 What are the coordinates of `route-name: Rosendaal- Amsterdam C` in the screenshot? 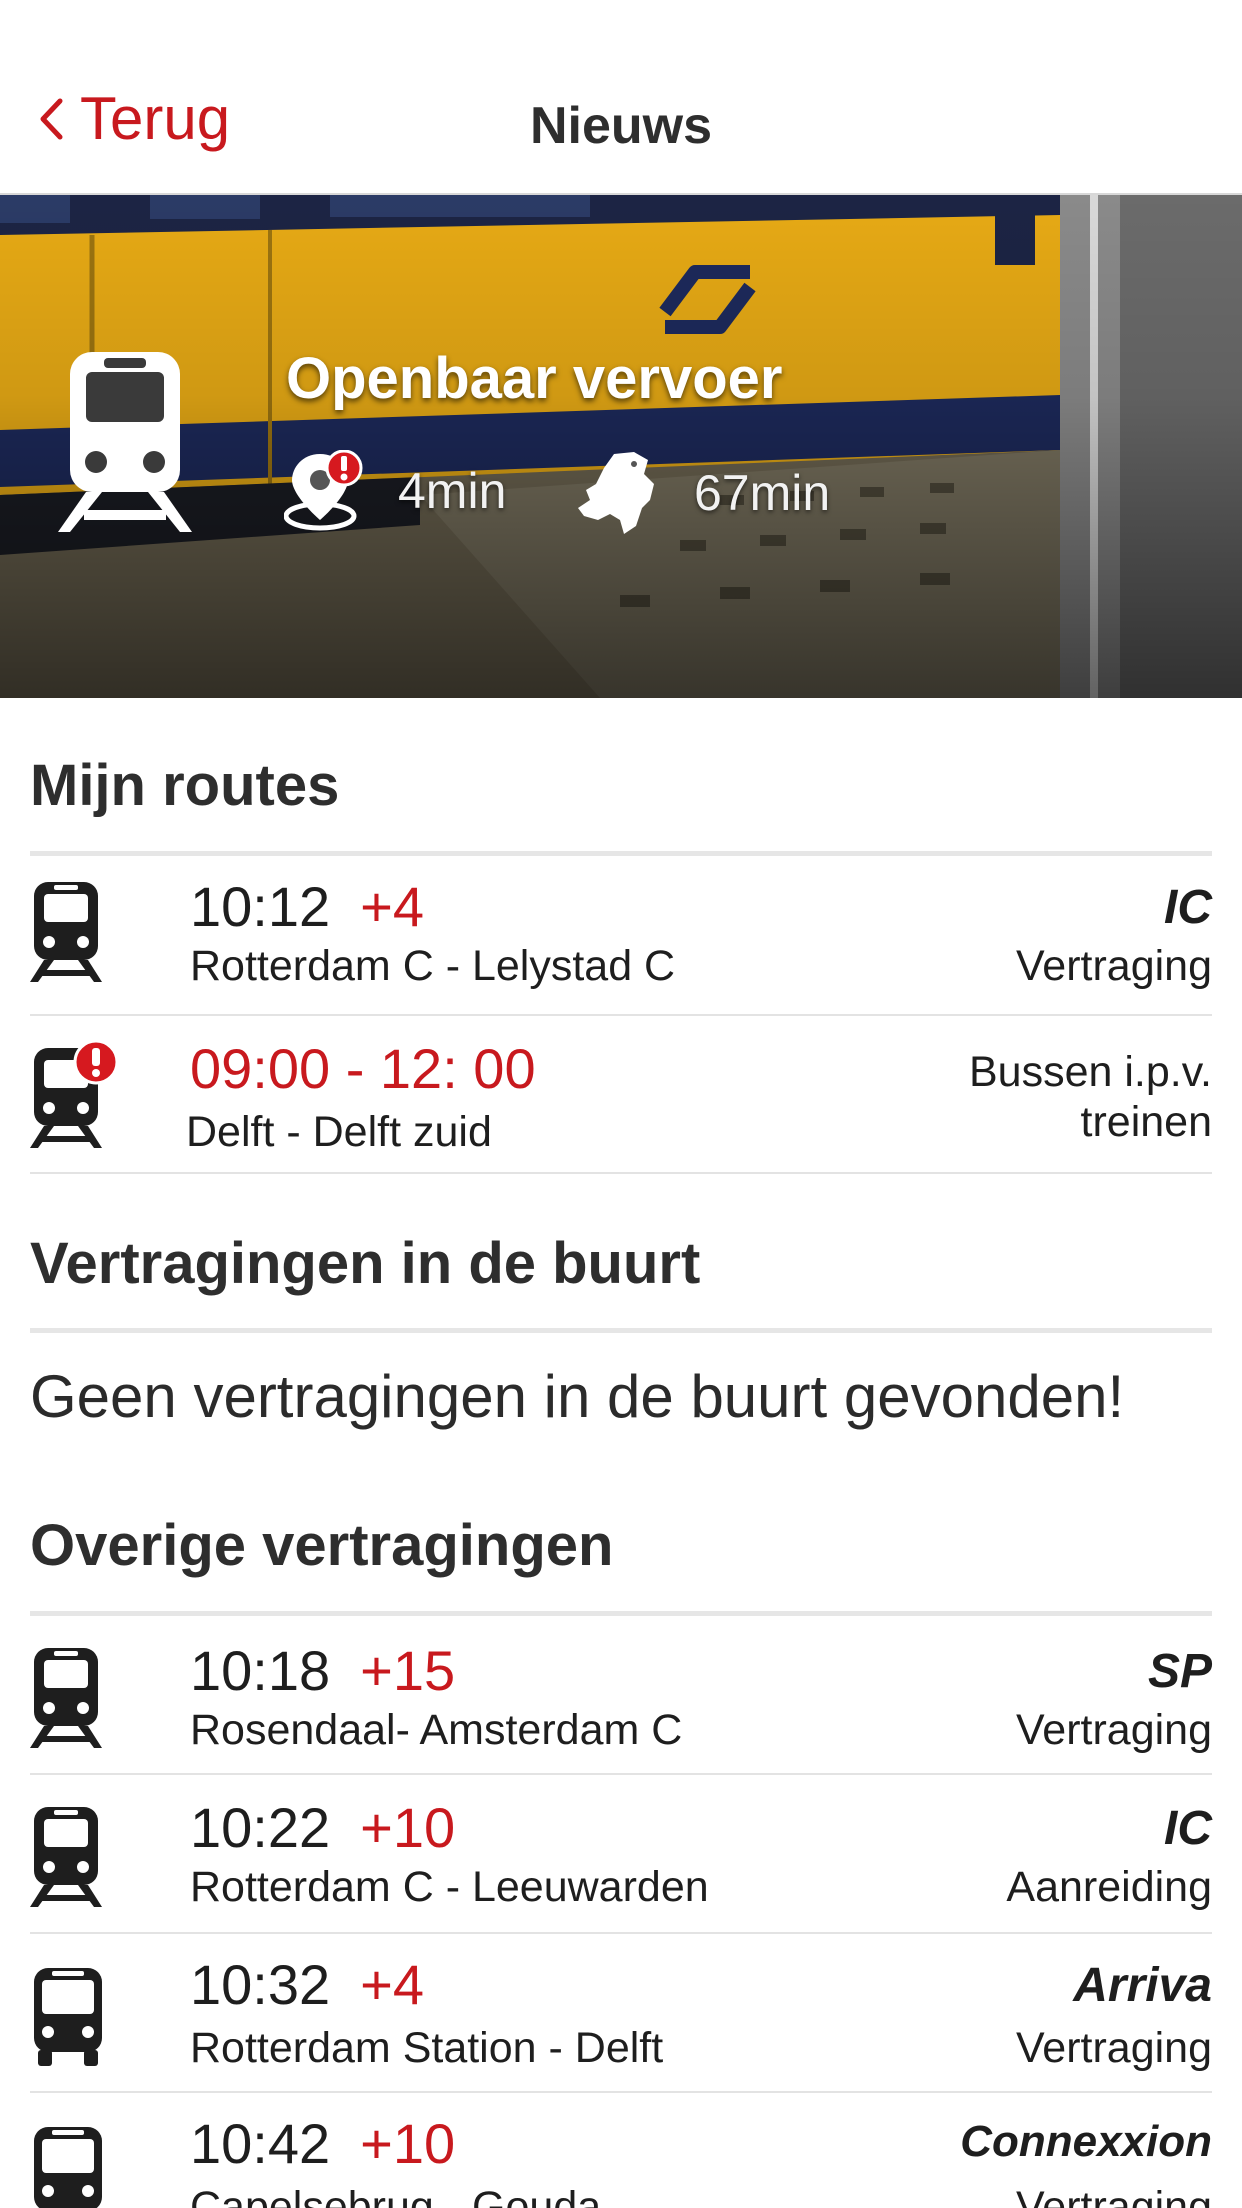 It's located at (436, 1730).